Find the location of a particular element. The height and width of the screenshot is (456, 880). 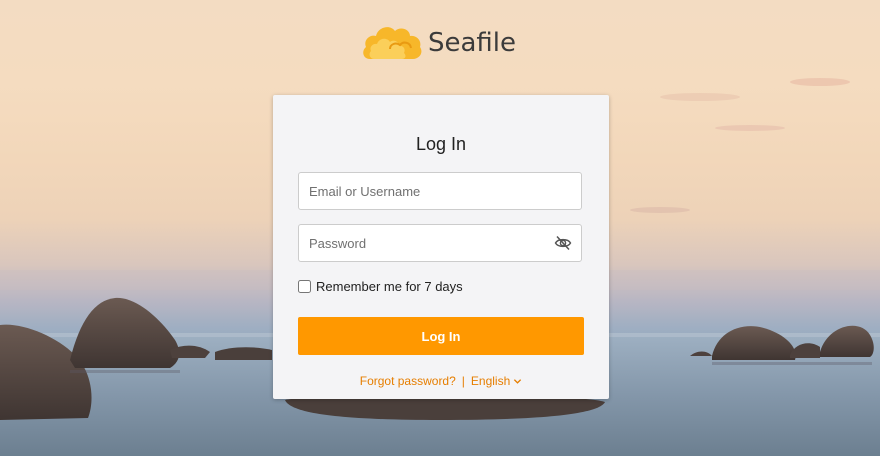

remember-me-checkbox is located at coordinates (304, 286).